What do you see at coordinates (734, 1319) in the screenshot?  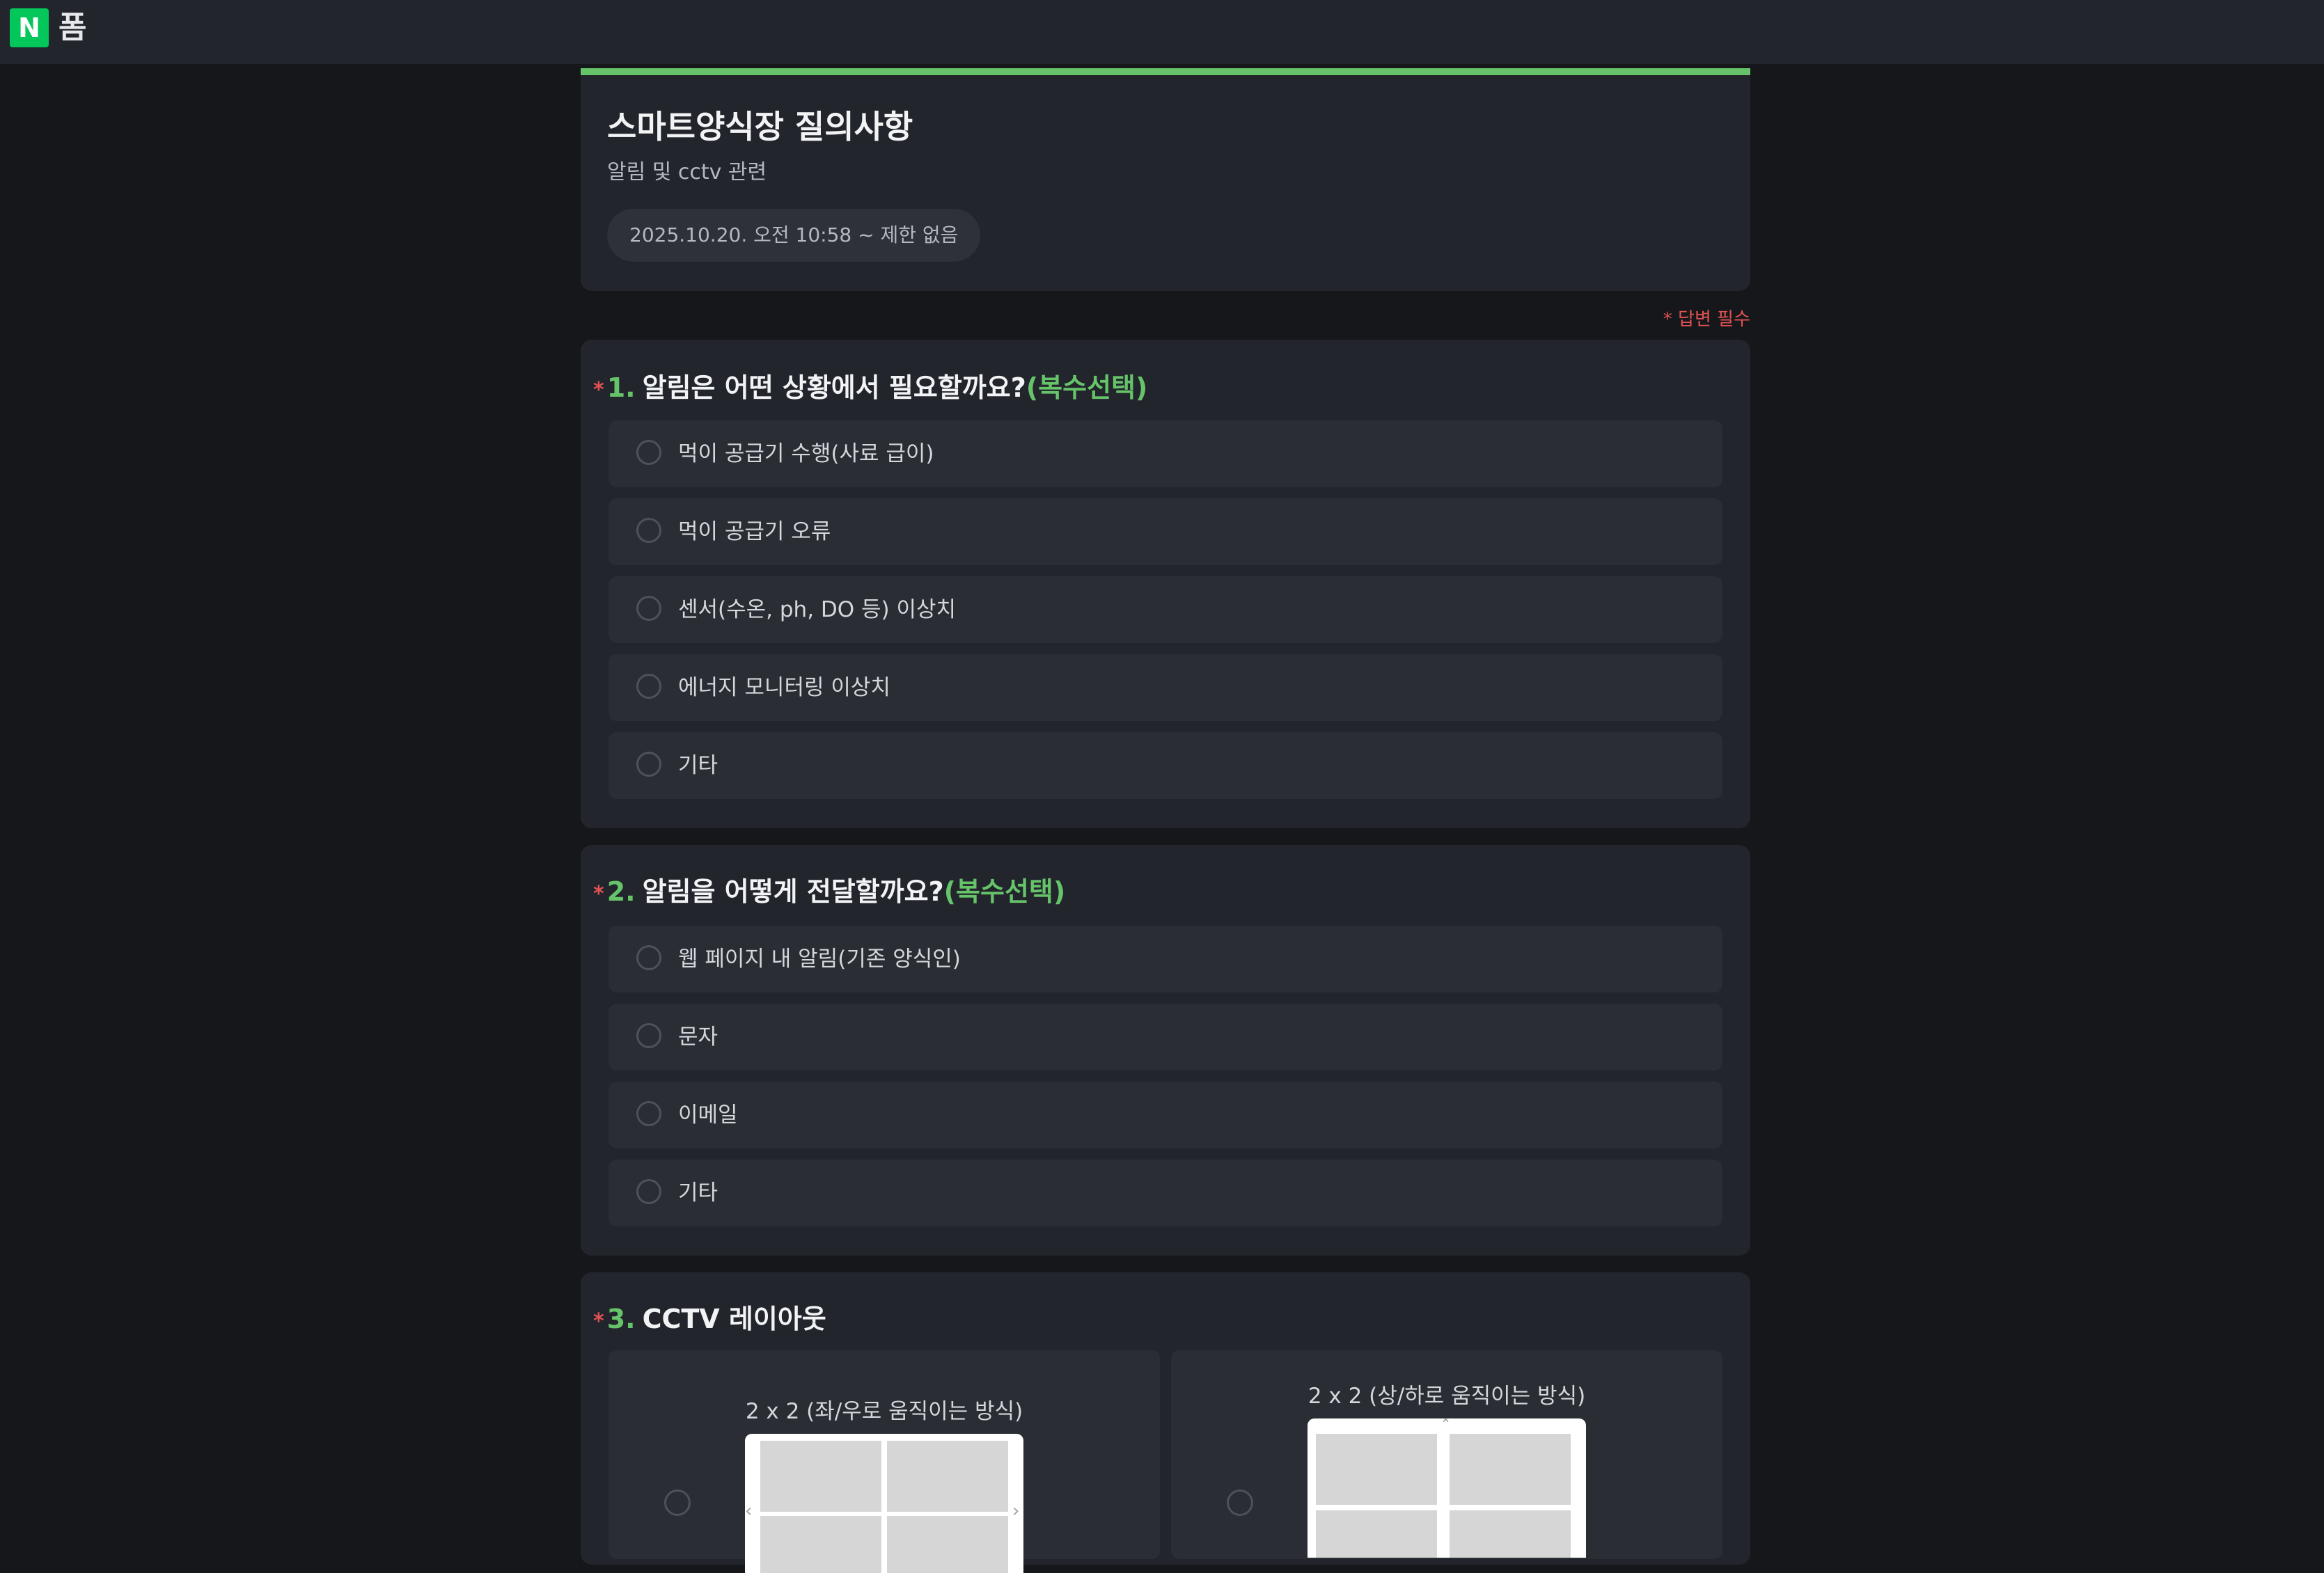 I see `question-text: CCTV 레이아웃` at bounding box center [734, 1319].